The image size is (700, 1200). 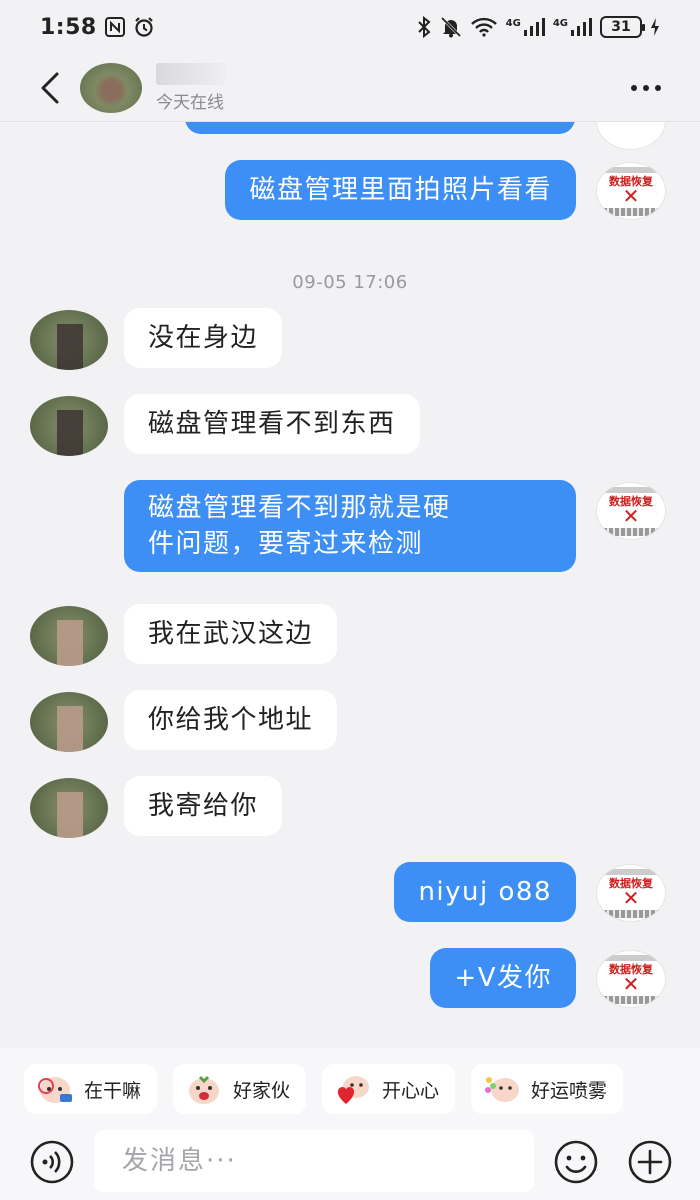 I want to click on emoji-button, so click(x=576, y=1162).